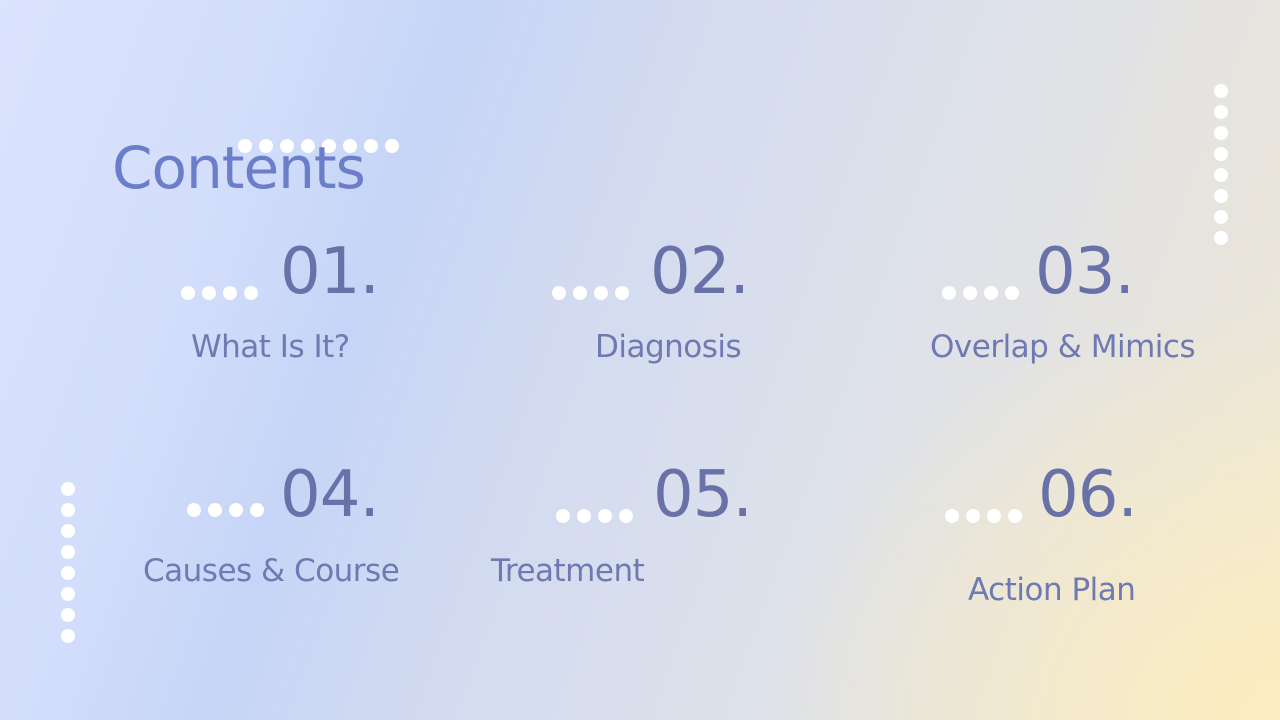 This screenshot has height=720, width=1280. What do you see at coordinates (270, 347) in the screenshot?
I see `item-01-label: What Is It?` at bounding box center [270, 347].